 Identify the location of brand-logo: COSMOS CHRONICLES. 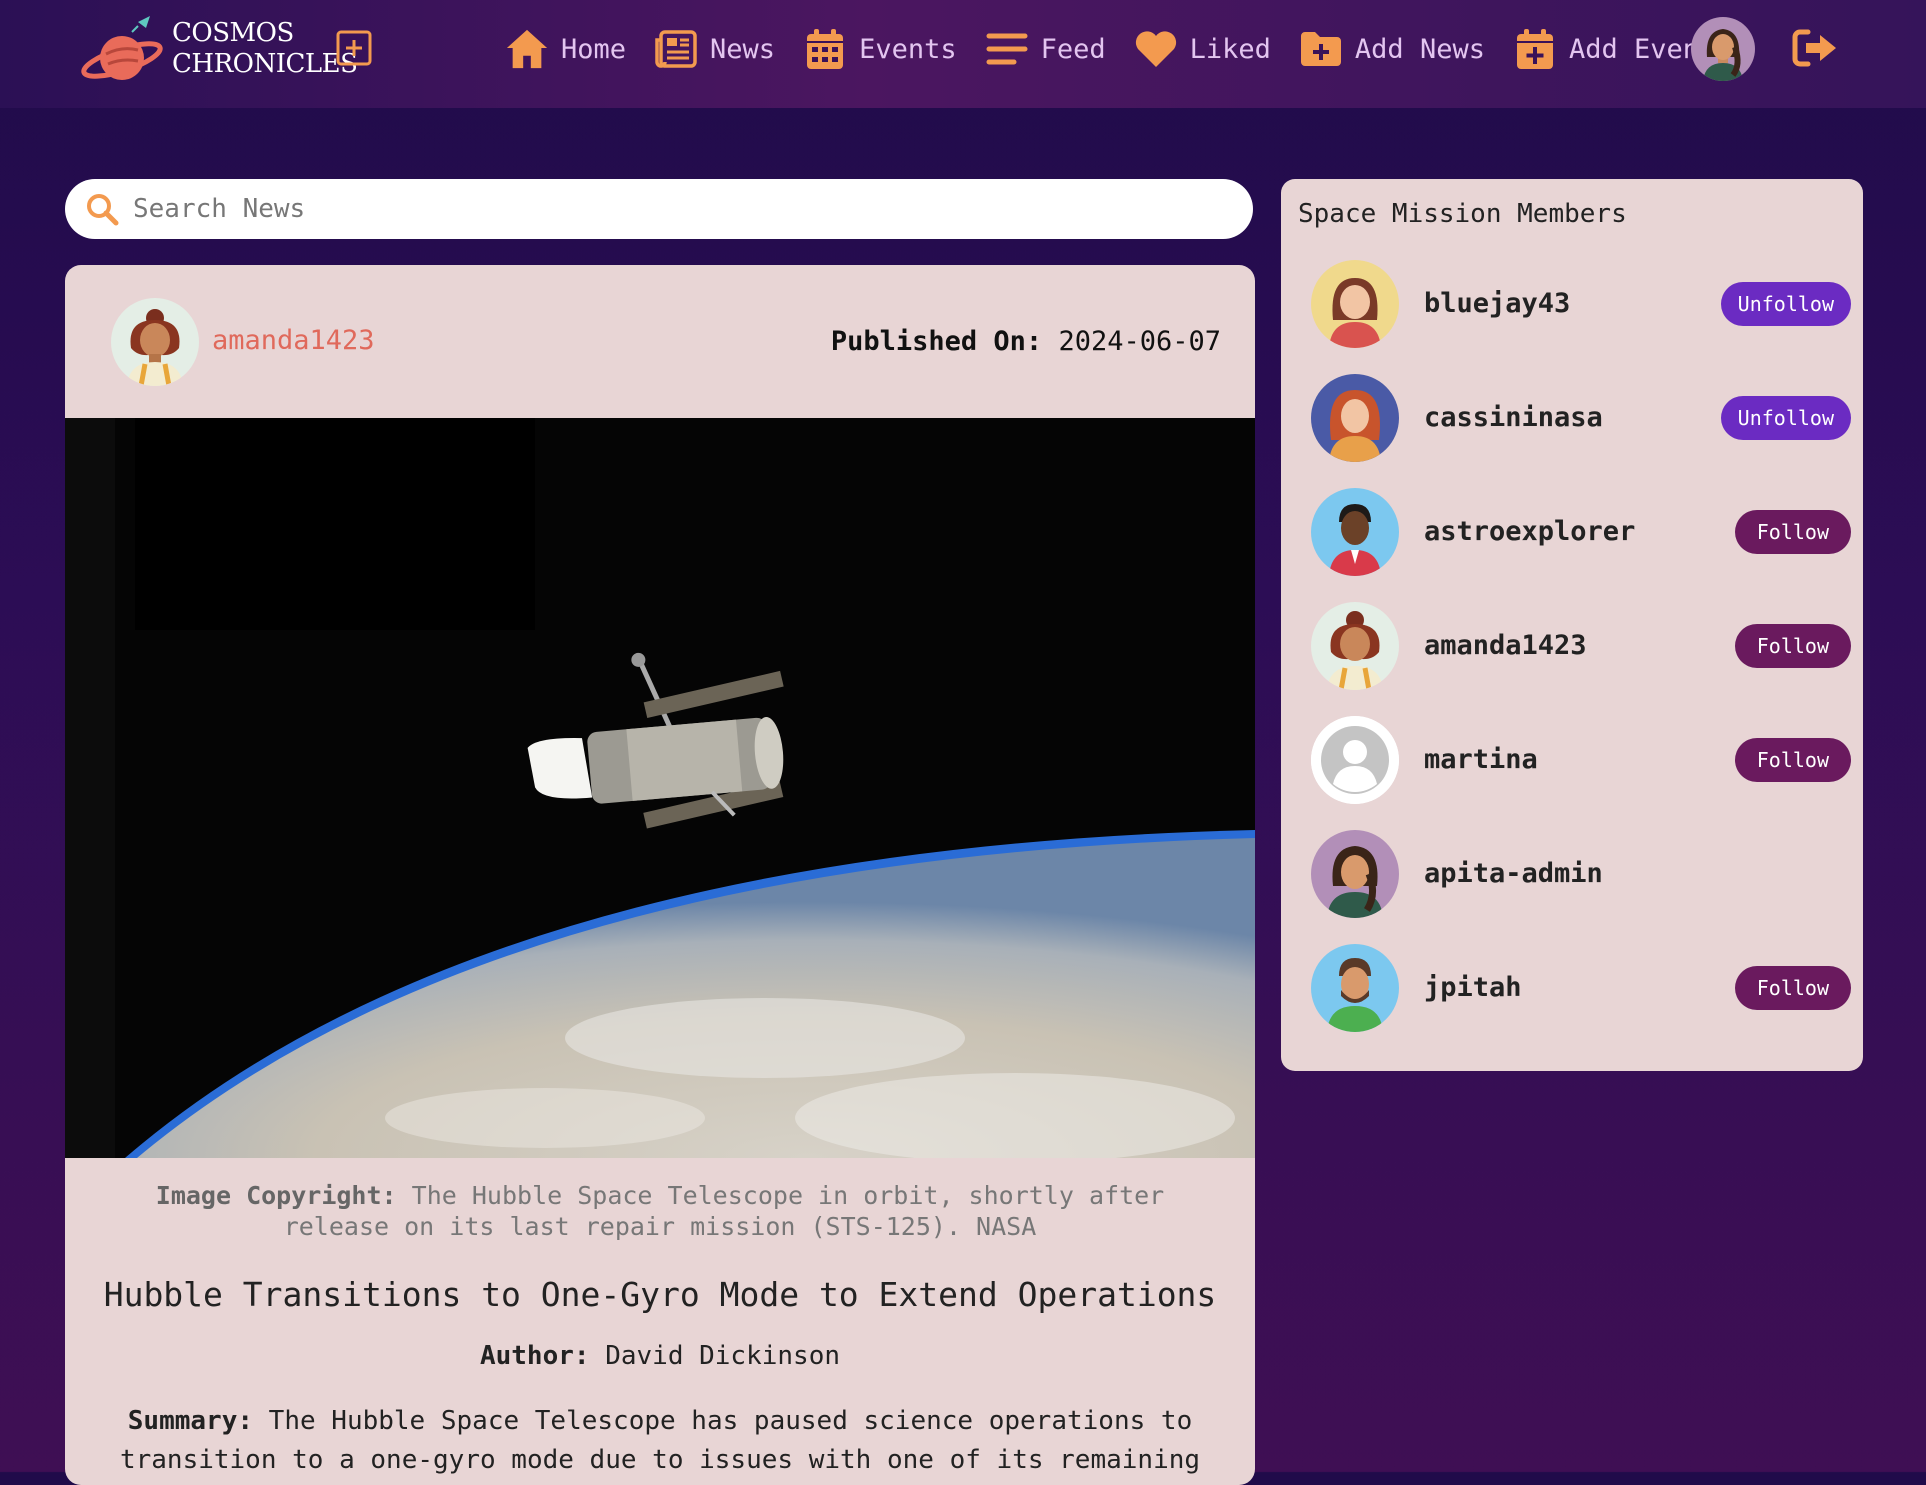
(219, 50).